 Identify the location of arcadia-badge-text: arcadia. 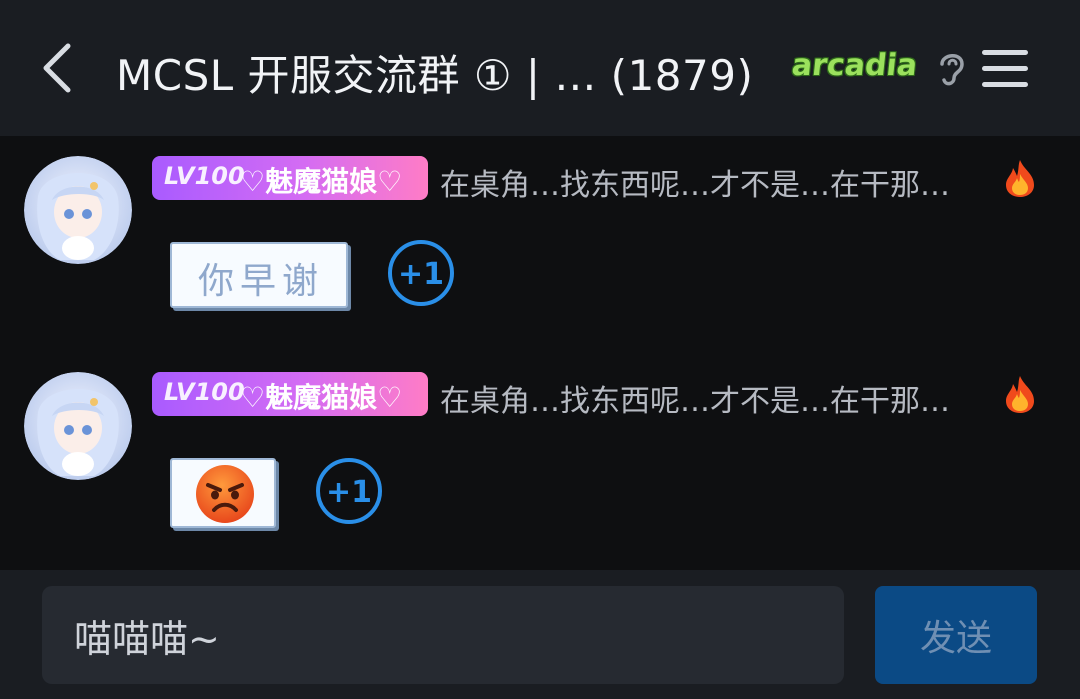
(854, 65).